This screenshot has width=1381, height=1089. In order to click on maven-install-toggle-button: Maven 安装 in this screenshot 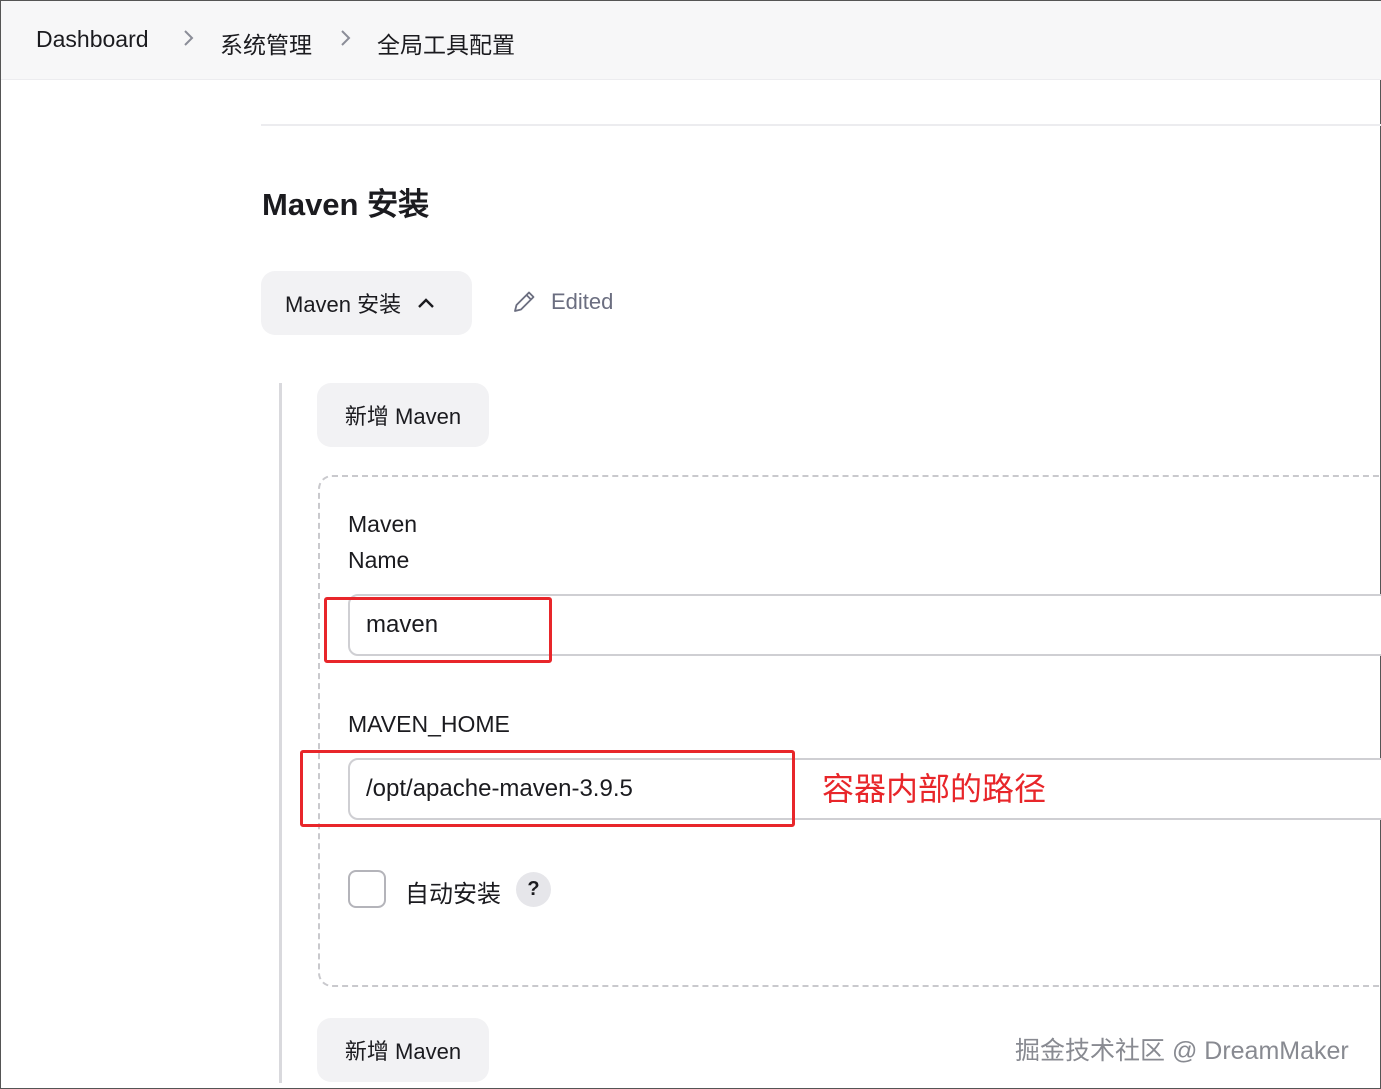, I will do `click(366, 303)`.